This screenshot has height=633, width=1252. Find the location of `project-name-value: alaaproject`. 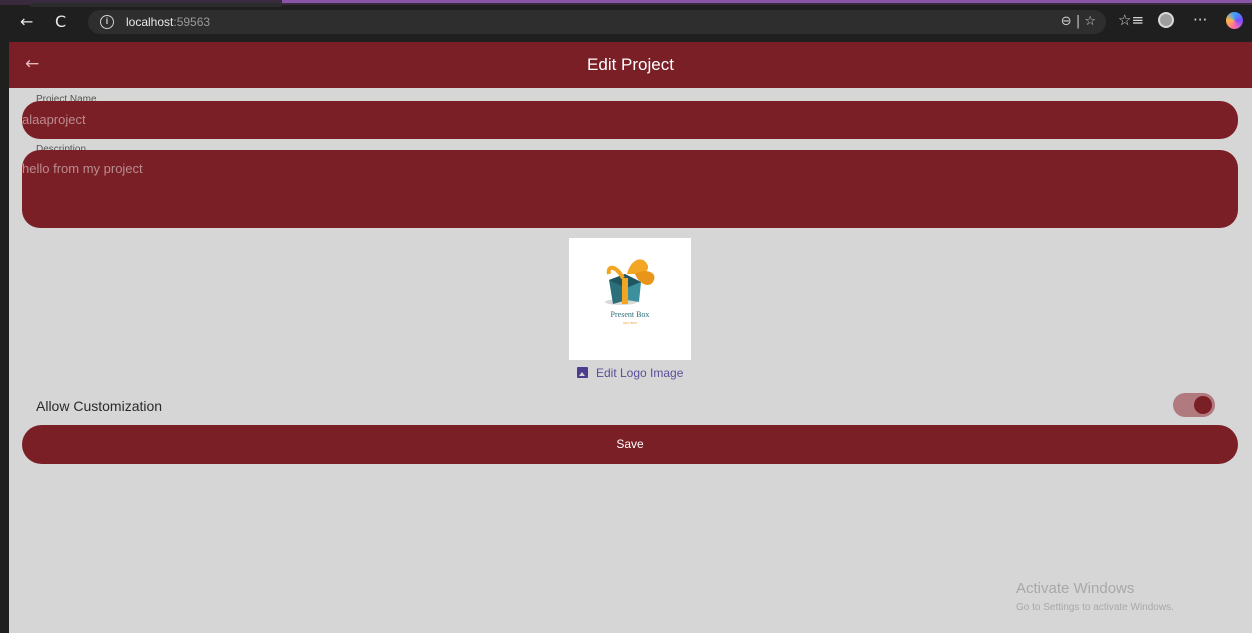

project-name-value: alaaproject is located at coordinates (54, 120).